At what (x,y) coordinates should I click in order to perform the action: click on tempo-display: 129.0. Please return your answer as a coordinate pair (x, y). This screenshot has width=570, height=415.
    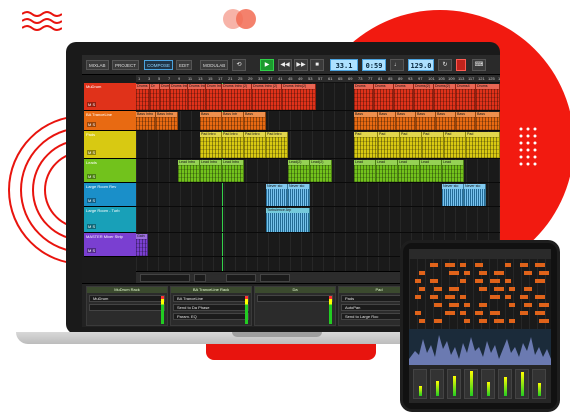
    Looking at the image, I should click on (421, 65).